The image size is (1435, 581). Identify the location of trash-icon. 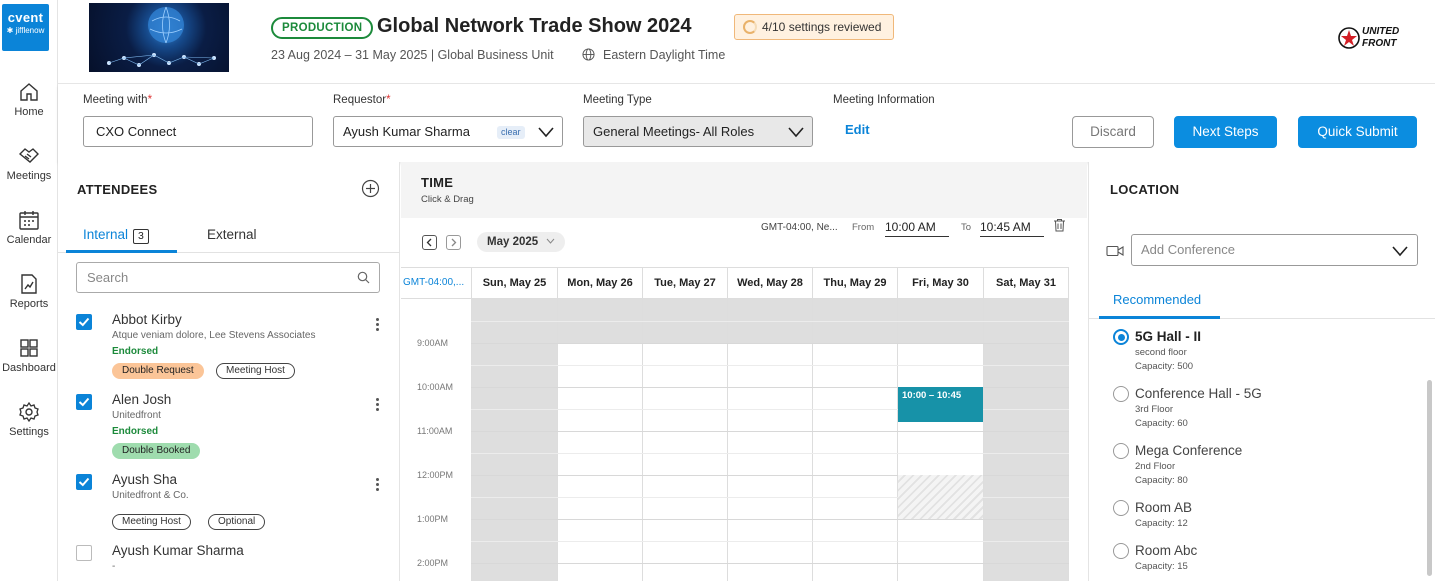
(1059, 225).